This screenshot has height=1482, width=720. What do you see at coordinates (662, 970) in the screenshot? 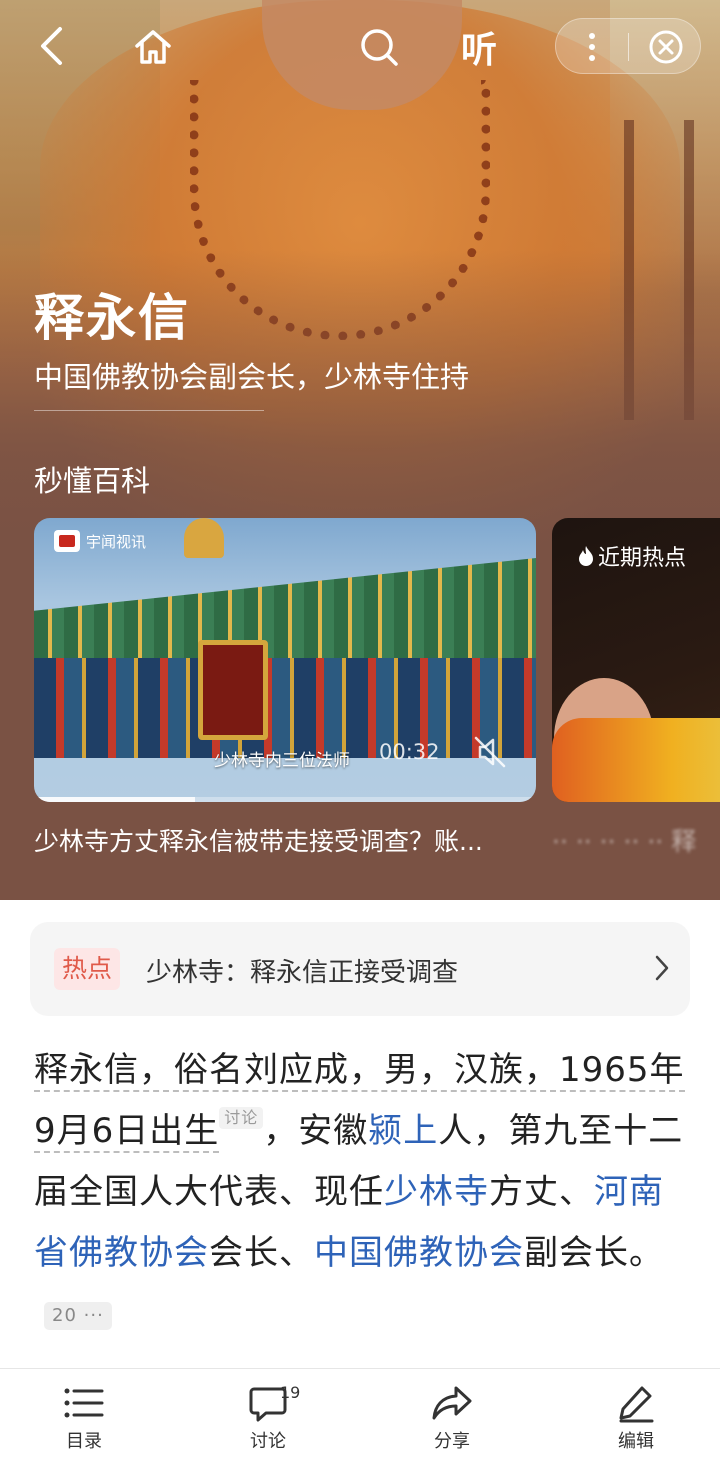
I see `chevron-right-icon` at bounding box center [662, 970].